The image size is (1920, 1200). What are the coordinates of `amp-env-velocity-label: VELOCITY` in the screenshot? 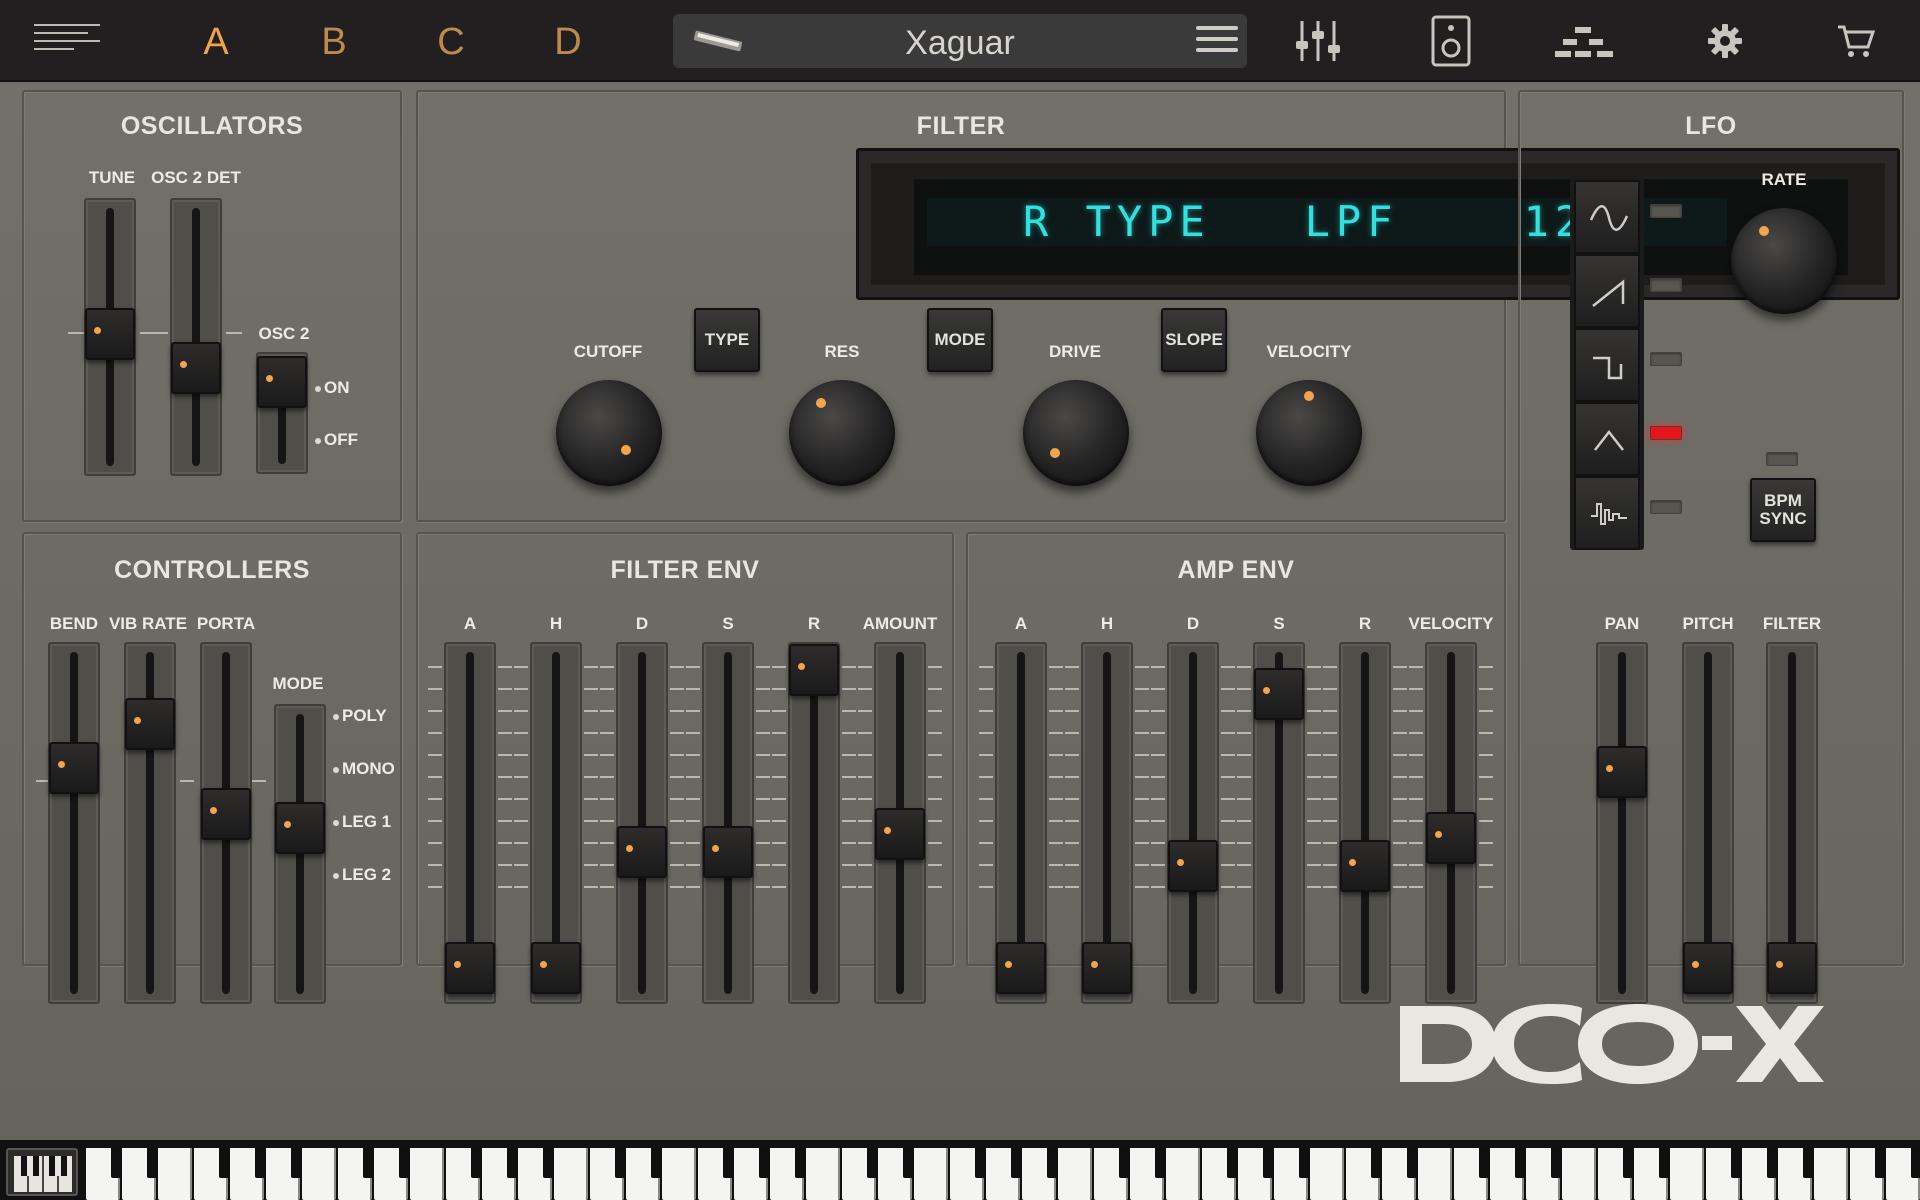 It's located at (1451, 623).